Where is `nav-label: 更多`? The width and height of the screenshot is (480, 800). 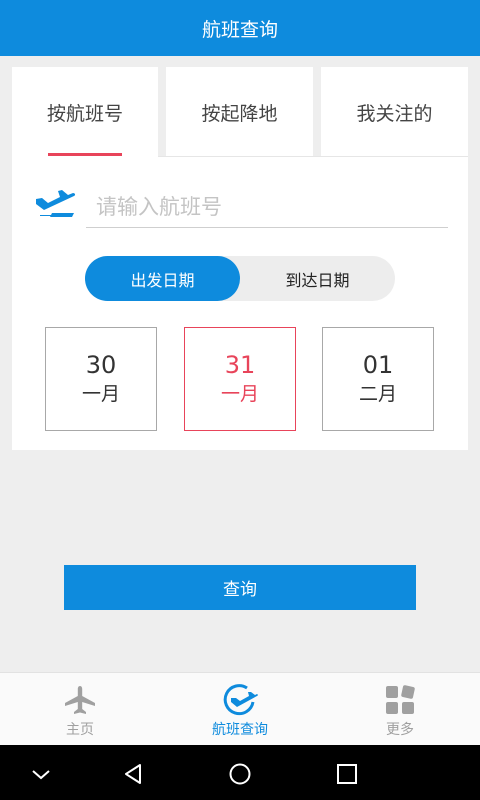
nav-label: 更多 is located at coordinates (400, 730).